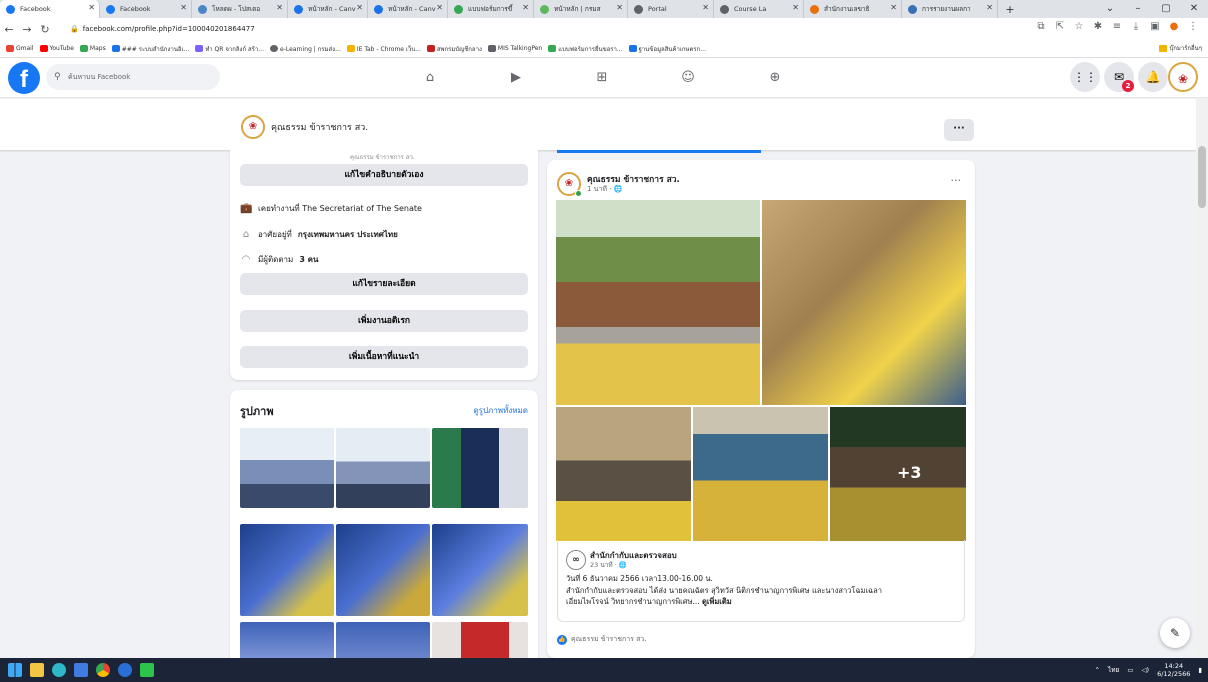 Image resolution: width=1208 pixels, height=682 pixels. I want to click on more-options-button: ···, so click(959, 130).